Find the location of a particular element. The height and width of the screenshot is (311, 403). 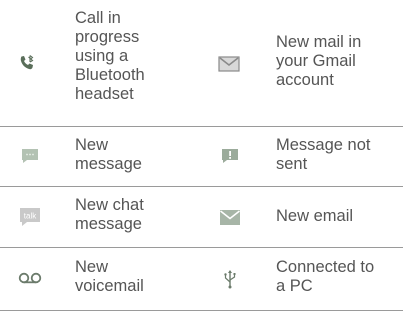

message-not-sent-icon is located at coordinates (230, 156).